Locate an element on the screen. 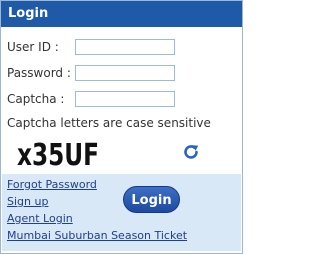  forgot-password-link: Forgot Password is located at coordinates (52, 184).